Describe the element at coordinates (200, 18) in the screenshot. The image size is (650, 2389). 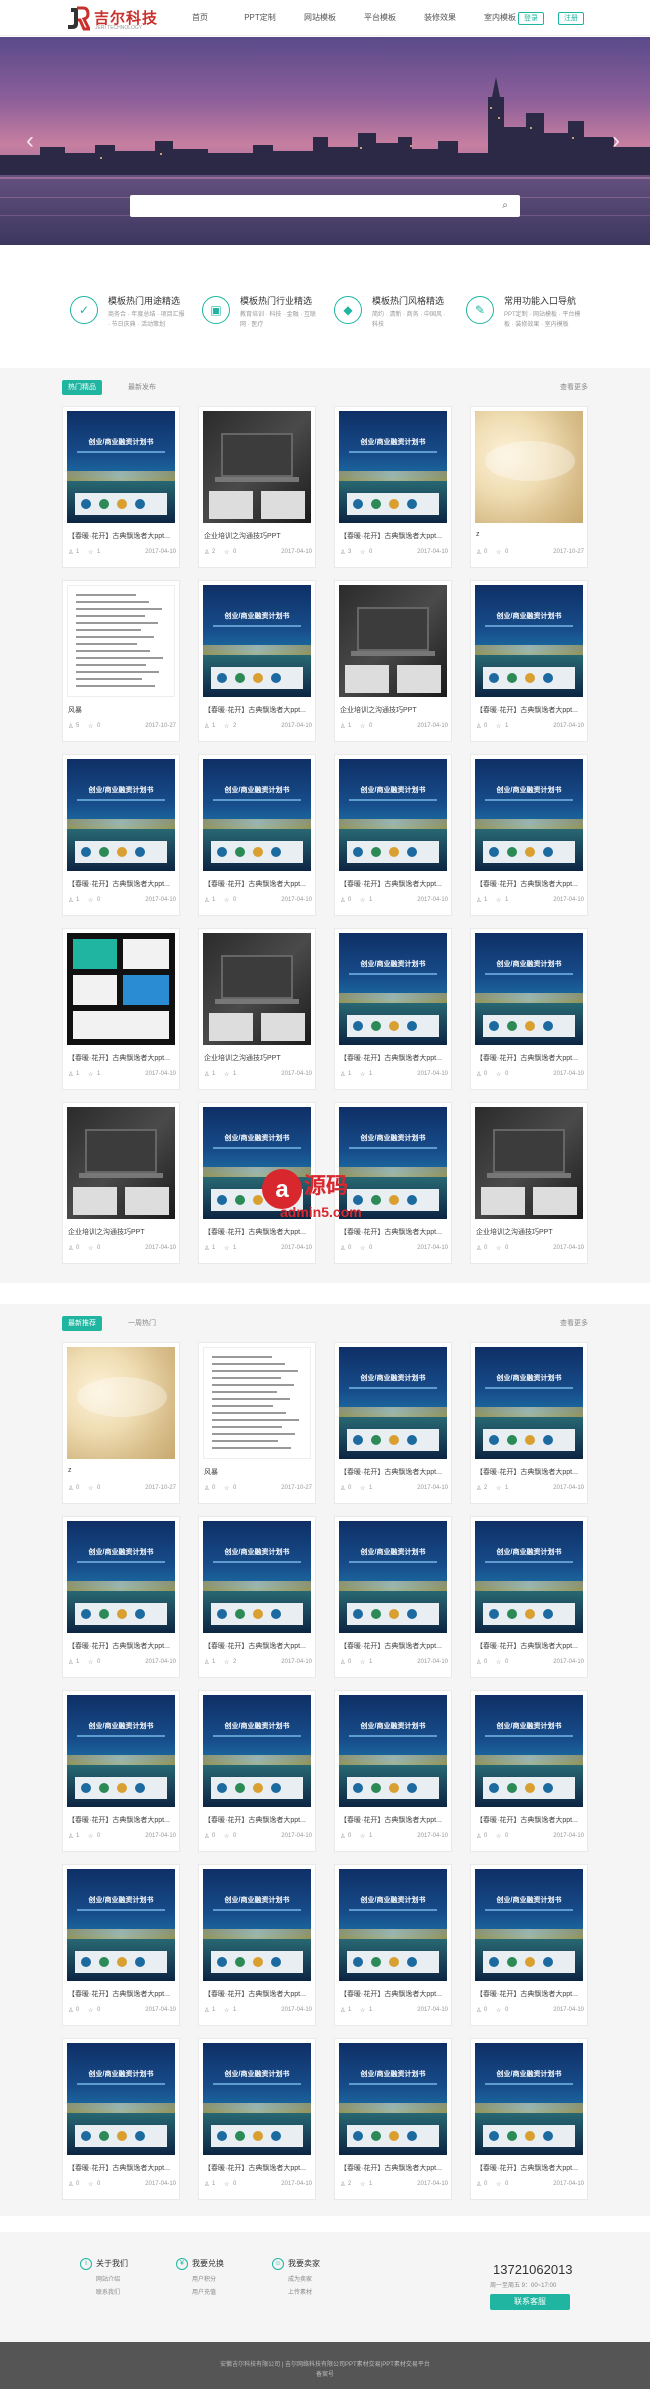
I see `nav-item-home: 首页` at that location.